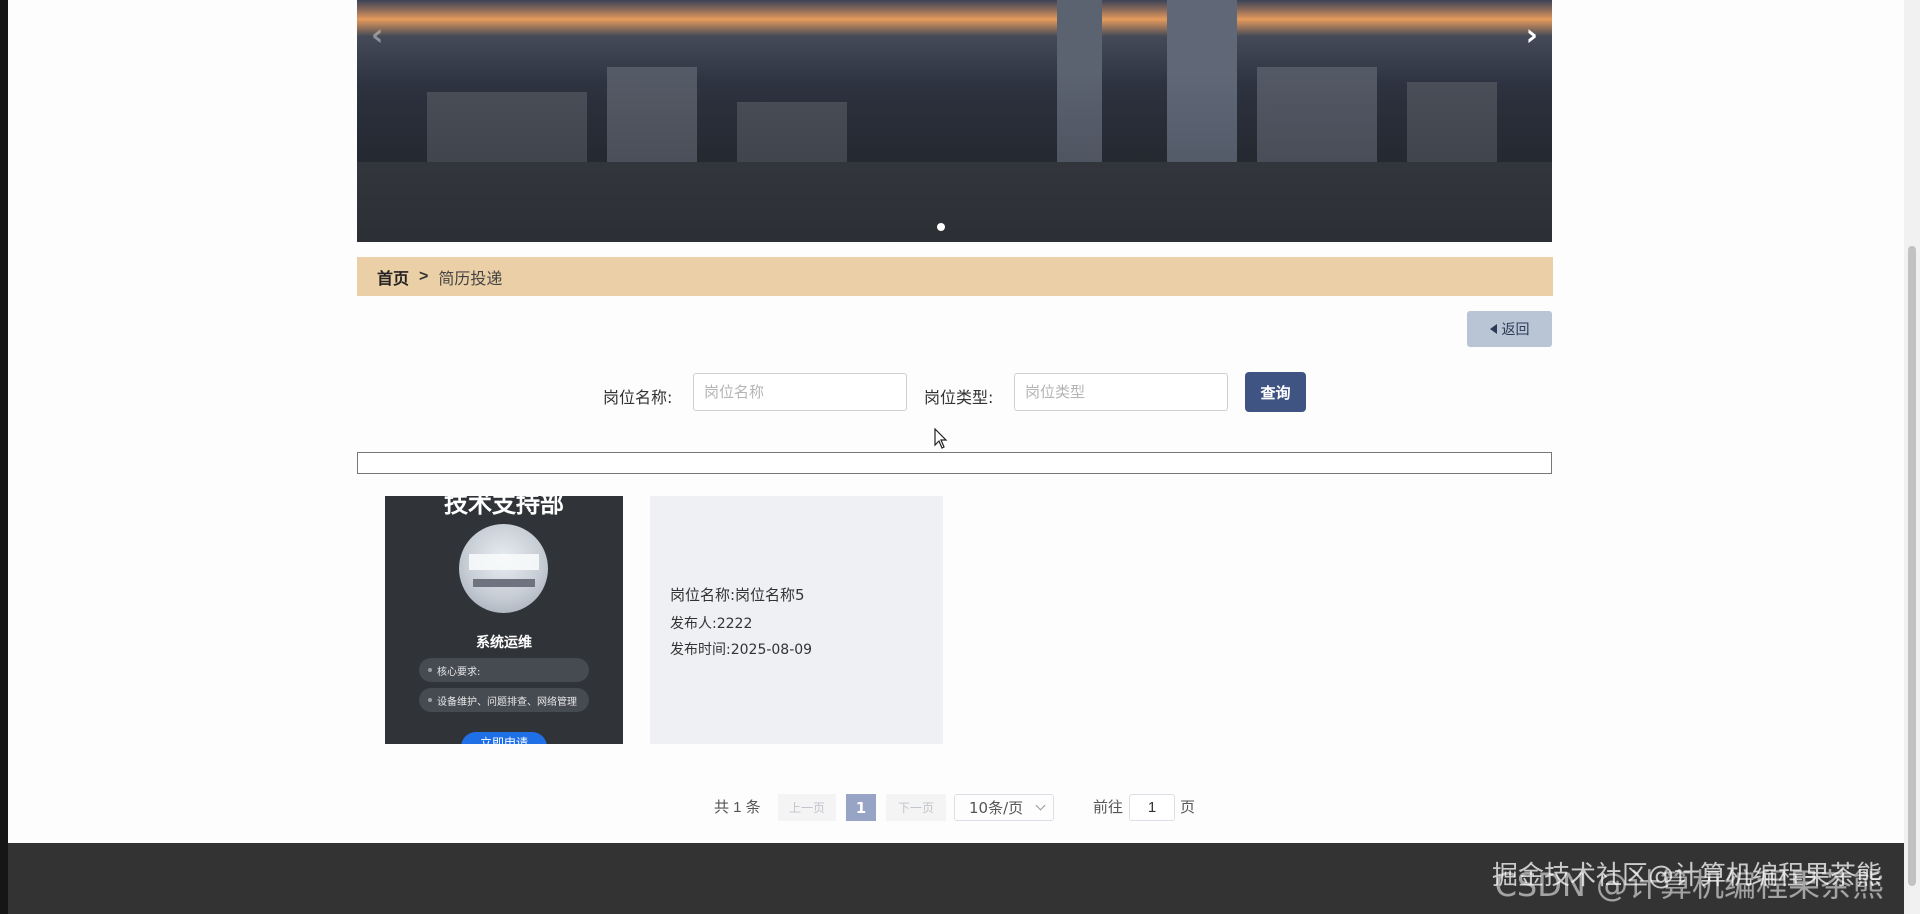 The image size is (1920, 914). I want to click on pagination-total: 共 1 条, so click(737, 807).